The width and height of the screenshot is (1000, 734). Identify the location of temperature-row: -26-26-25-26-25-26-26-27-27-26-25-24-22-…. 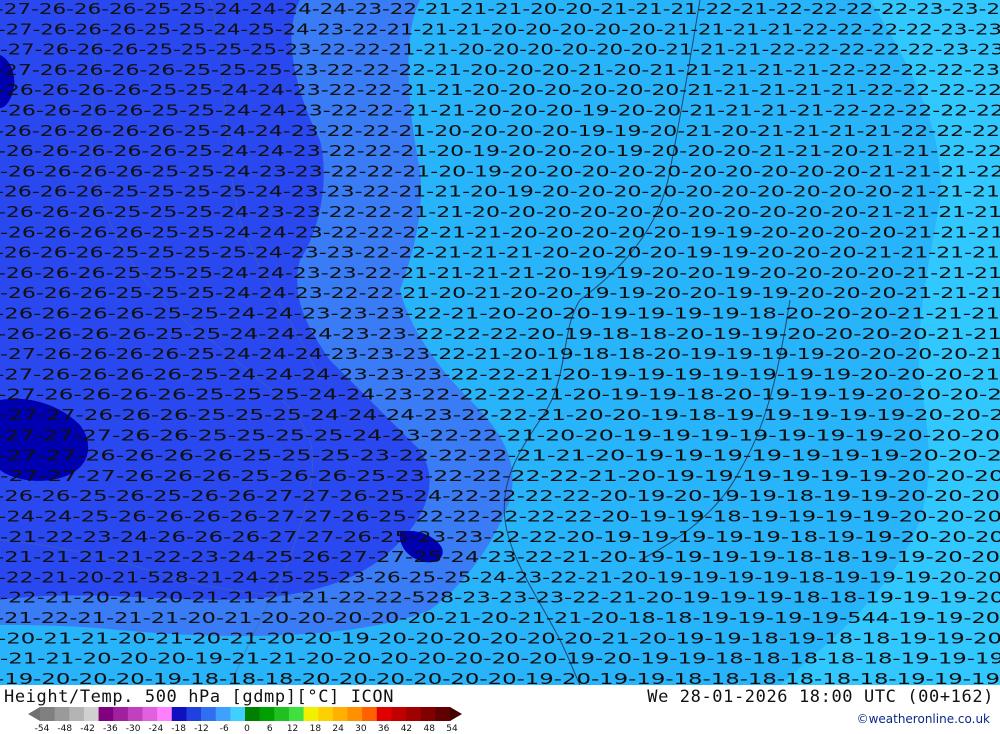
(500, 496).